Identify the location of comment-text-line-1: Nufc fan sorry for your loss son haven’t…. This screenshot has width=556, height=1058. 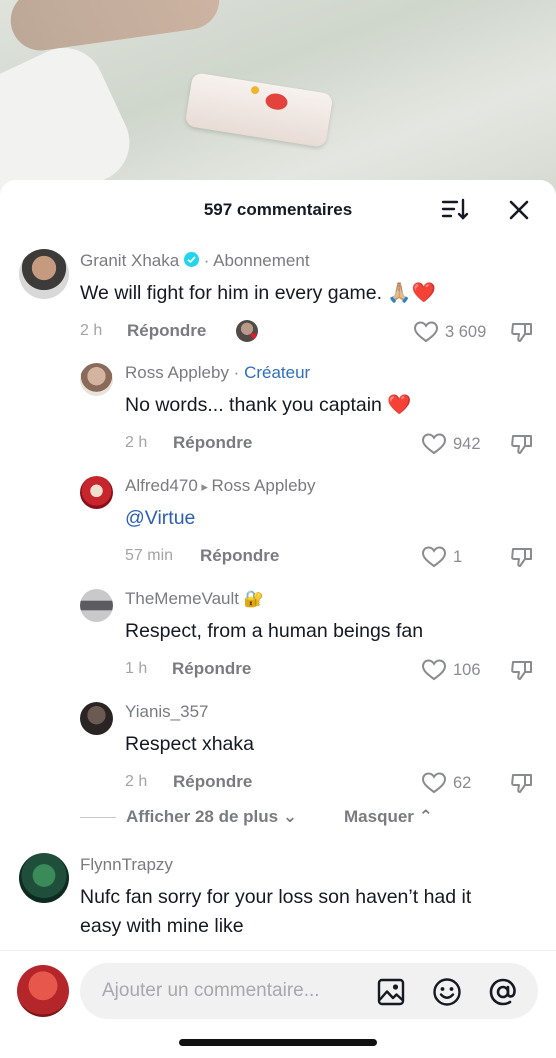
(276, 897).